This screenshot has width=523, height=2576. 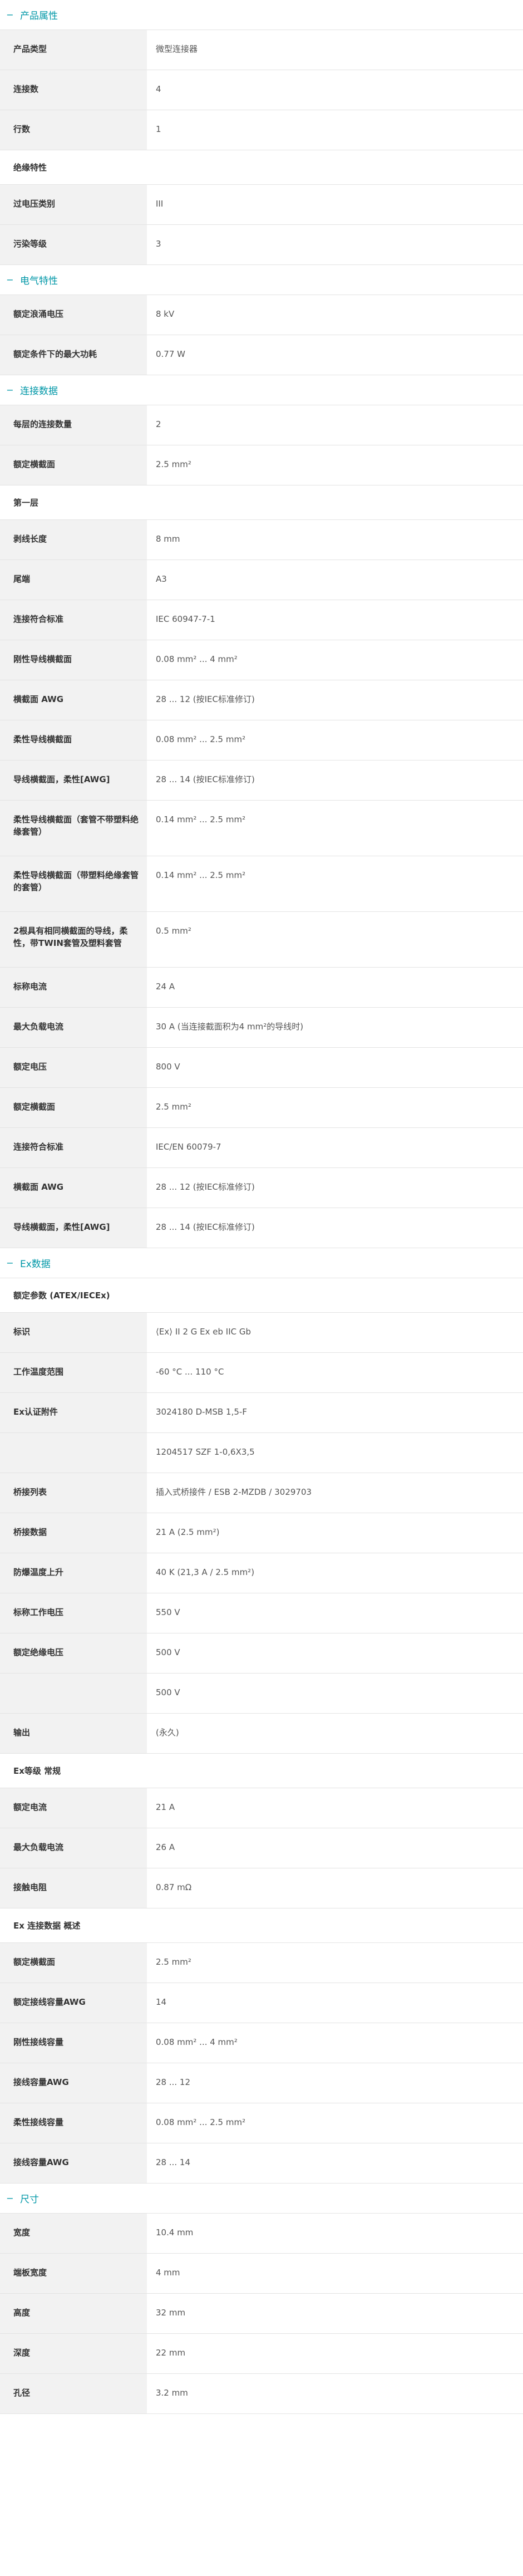 What do you see at coordinates (188, 1532) in the screenshot?
I see `spec-value: 21 A (2.5 mm²)` at bounding box center [188, 1532].